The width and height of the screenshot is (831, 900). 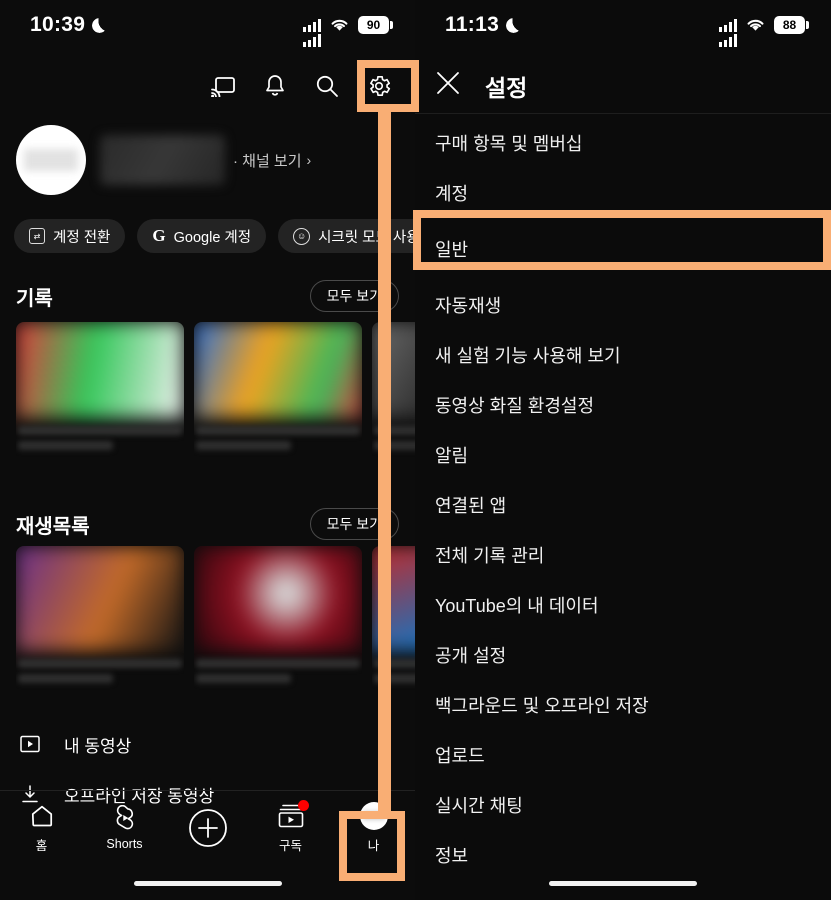 What do you see at coordinates (515, 406) in the screenshot?
I see `menu-item-label: 동영상 화질 환경설정` at bounding box center [515, 406].